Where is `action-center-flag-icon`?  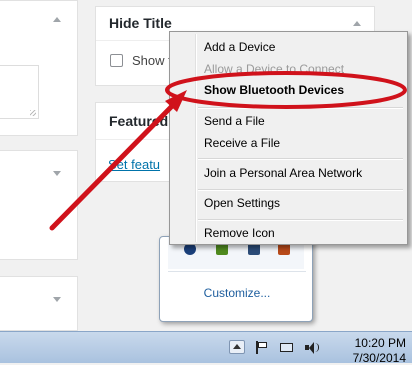
action-center-flag-icon is located at coordinates (261, 347).